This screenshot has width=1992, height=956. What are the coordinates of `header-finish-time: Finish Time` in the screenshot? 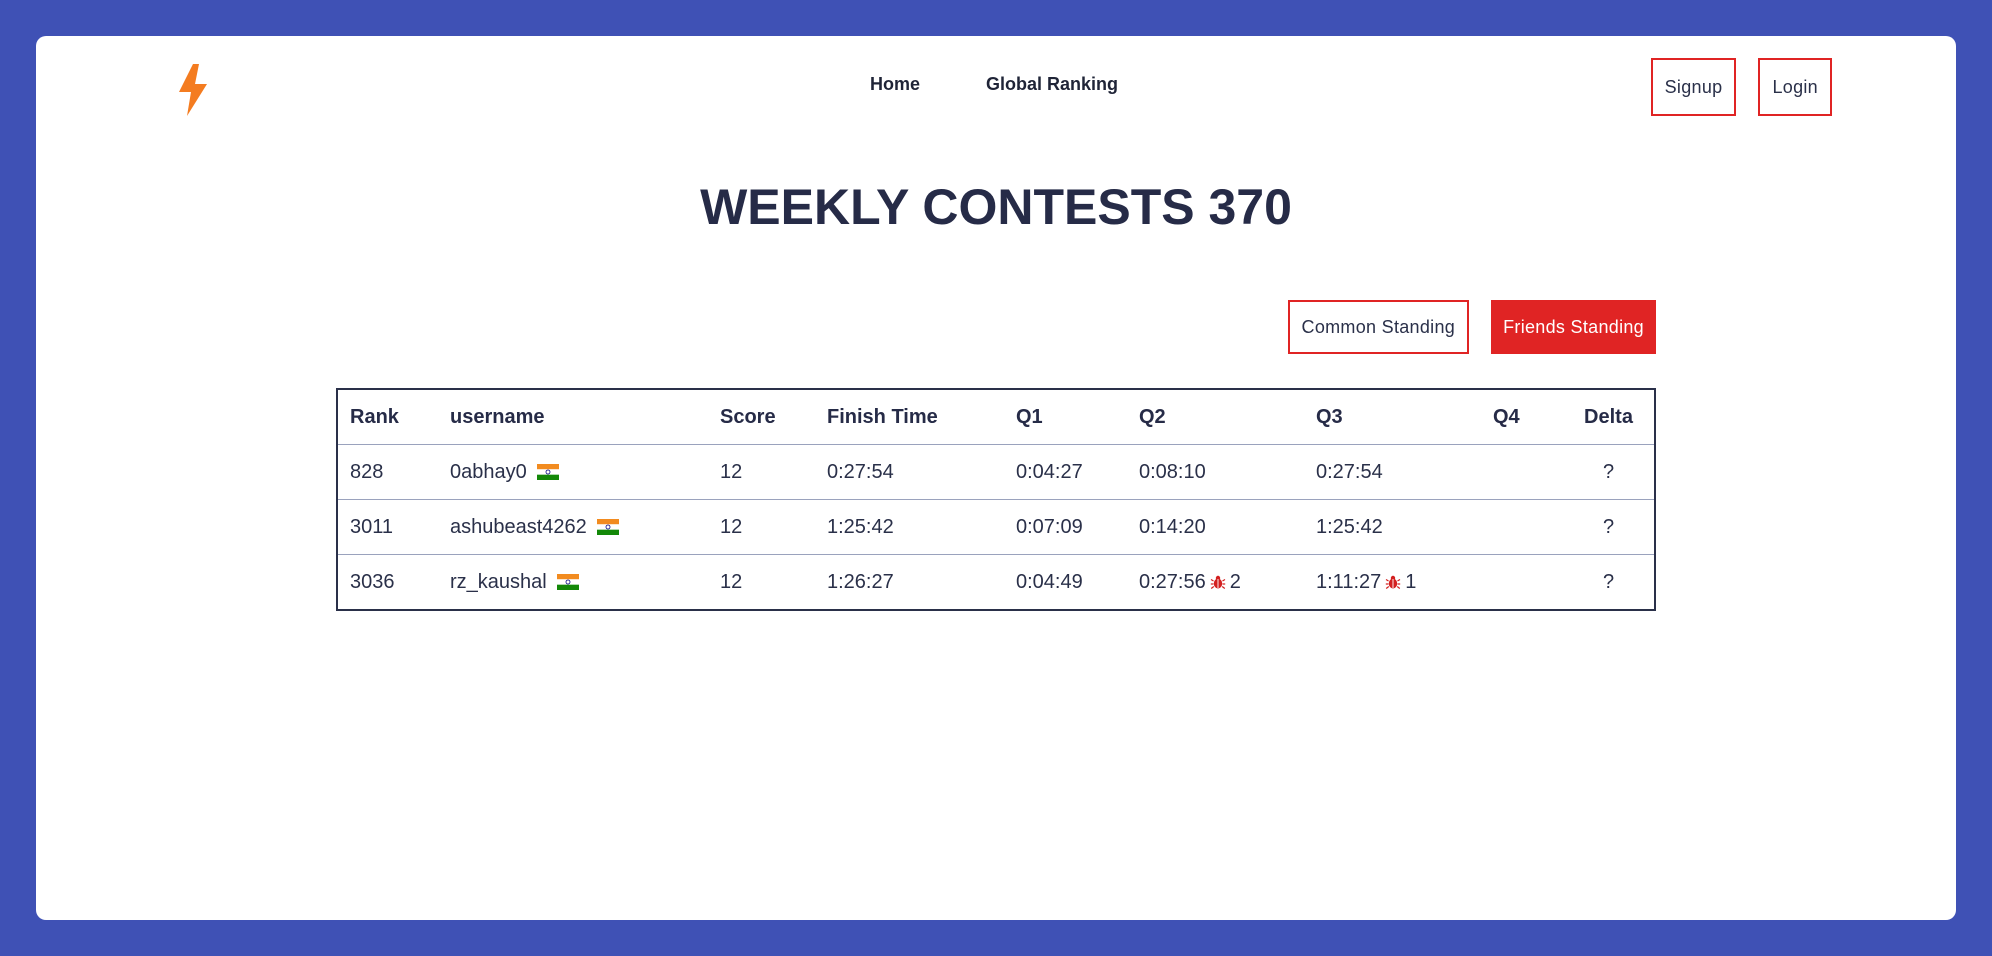 It's located at (882, 416).